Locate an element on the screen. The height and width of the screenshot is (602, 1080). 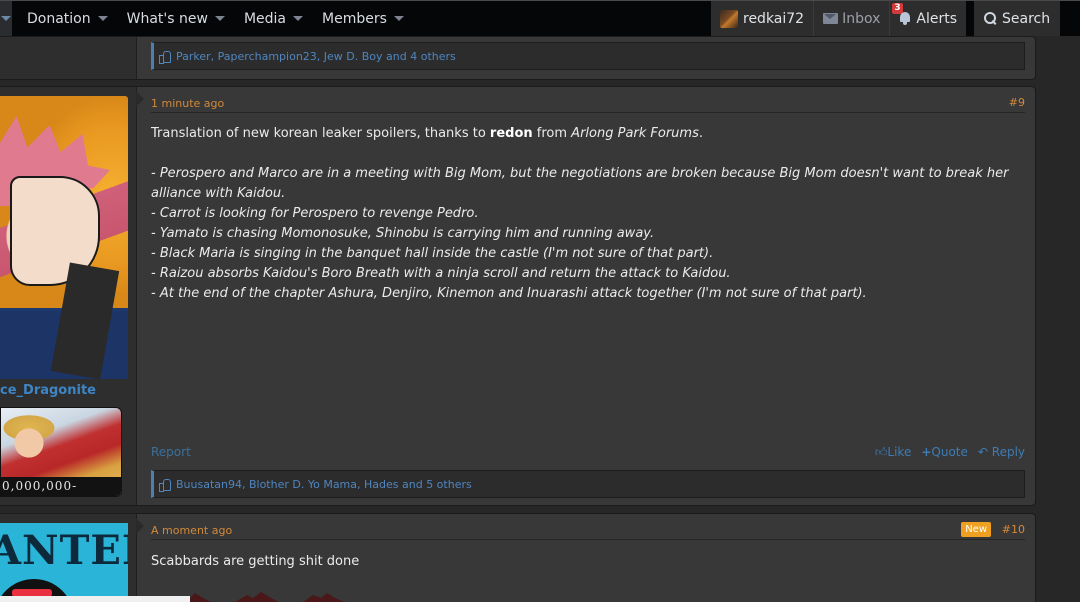
nav-item-label: Media is located at coordinates (265, 18).